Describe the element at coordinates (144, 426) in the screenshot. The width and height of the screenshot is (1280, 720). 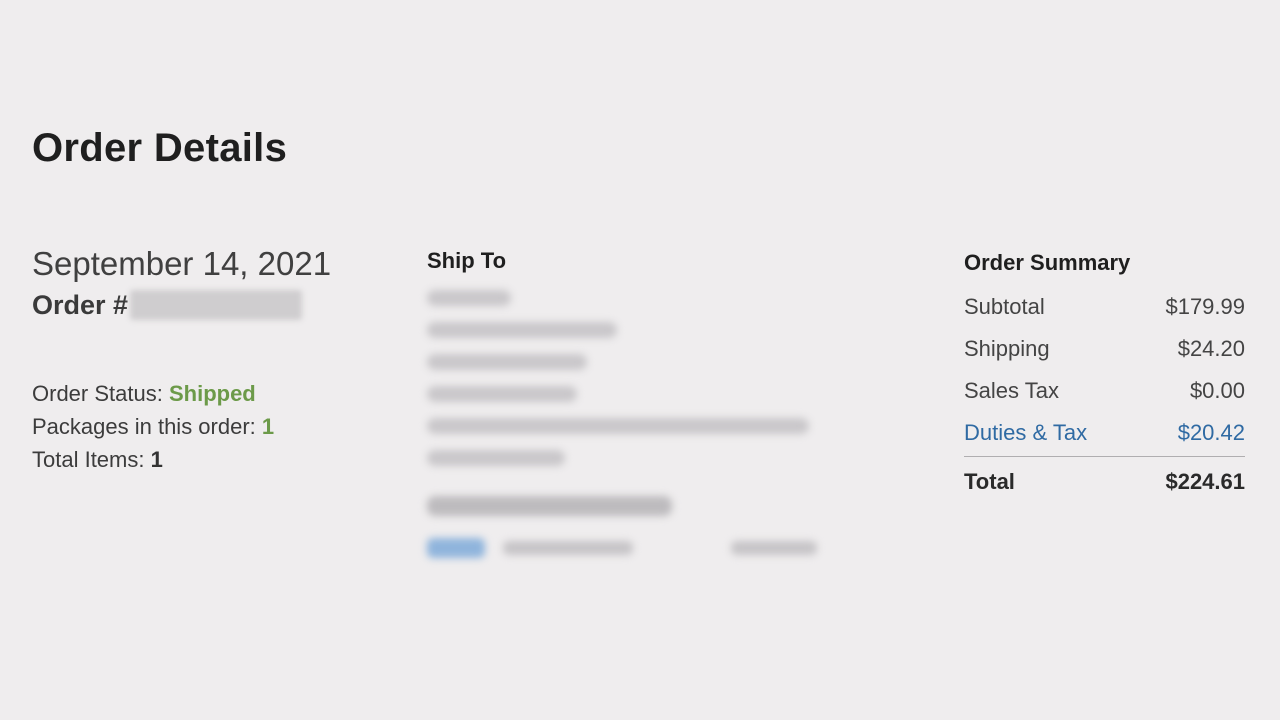
I see `packages-label: Packages in this order:` at that location.